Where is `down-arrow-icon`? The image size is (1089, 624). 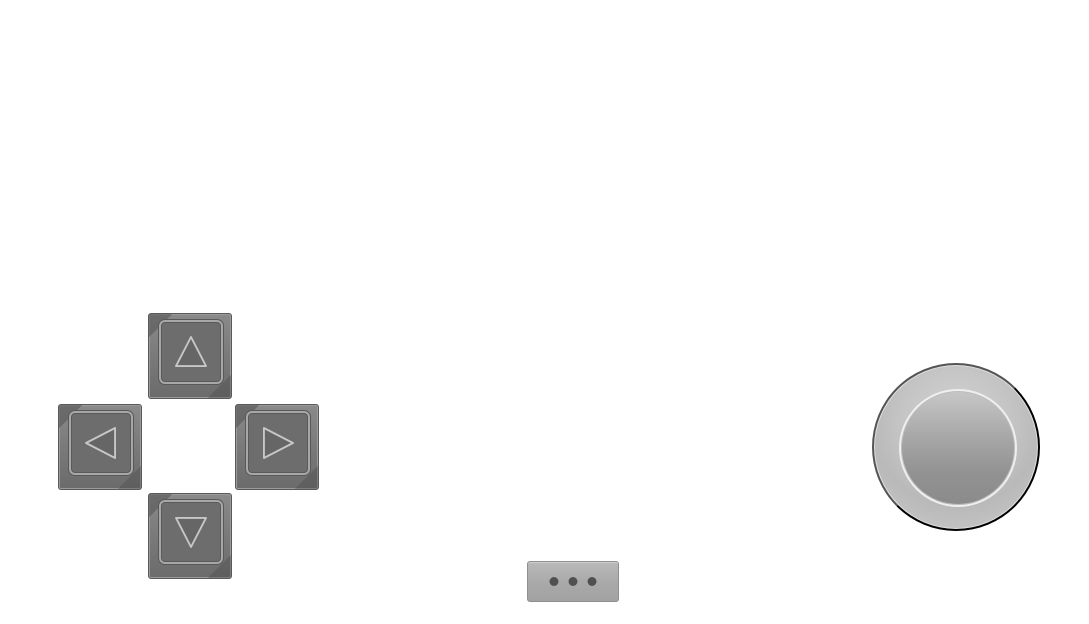 down-arrow-icon is located at coordinates (191, 532).